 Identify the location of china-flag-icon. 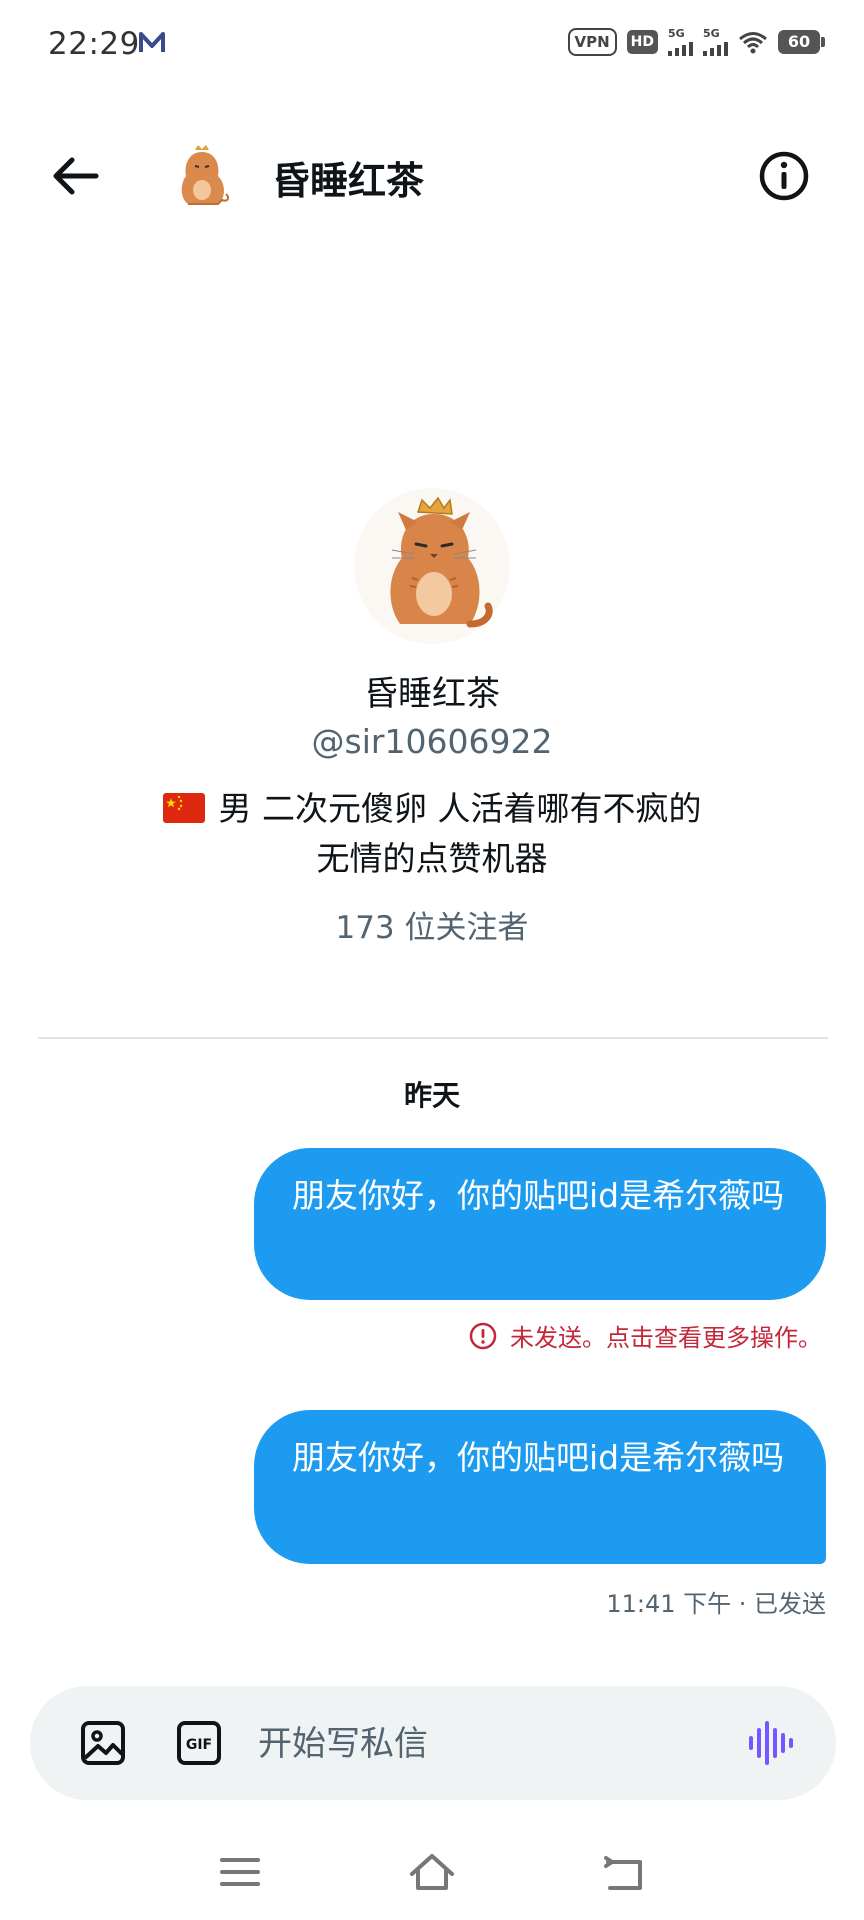
(183, 808).